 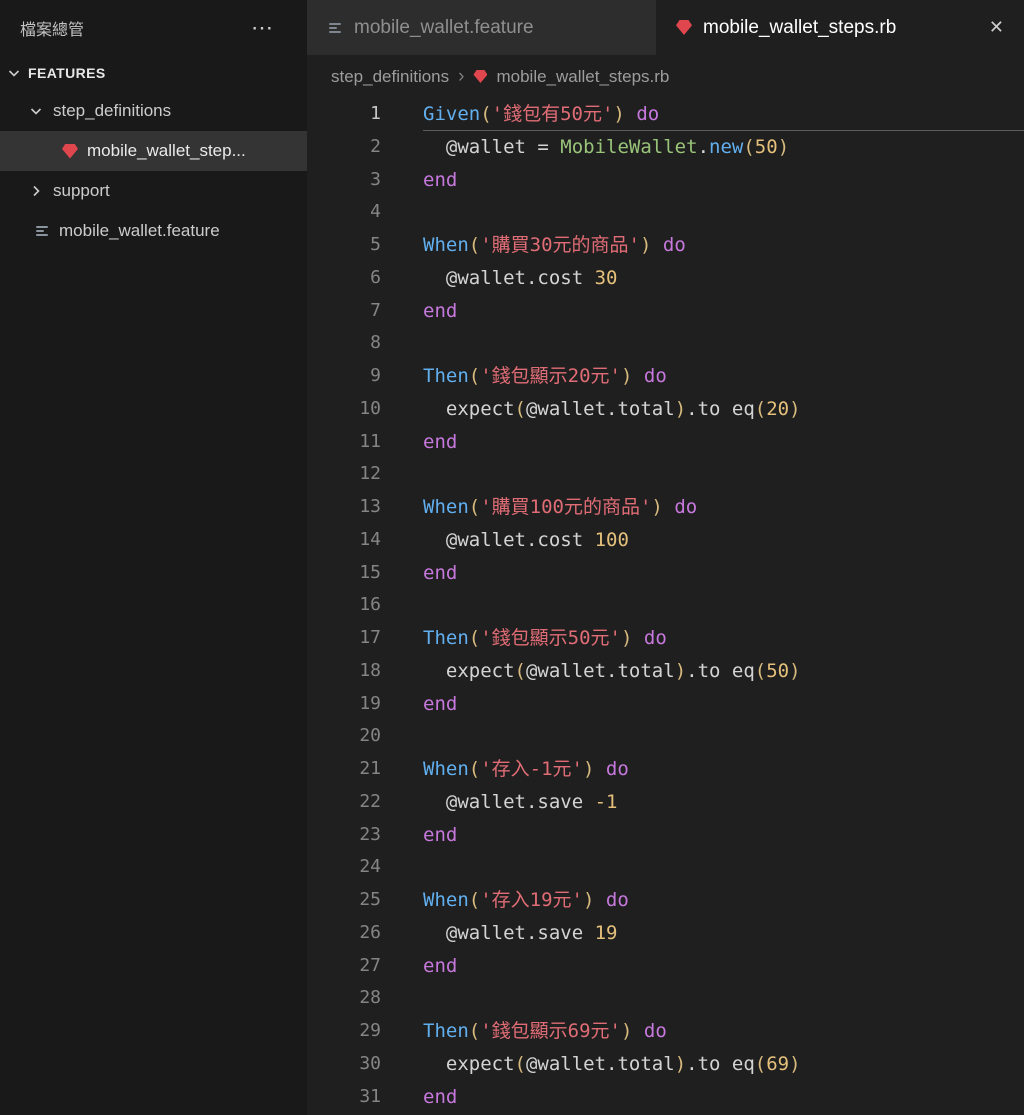 What do you see at coordinates (370, 998) in the screenshot?
I see `line-number: 28` at bounding box center [370, 998].